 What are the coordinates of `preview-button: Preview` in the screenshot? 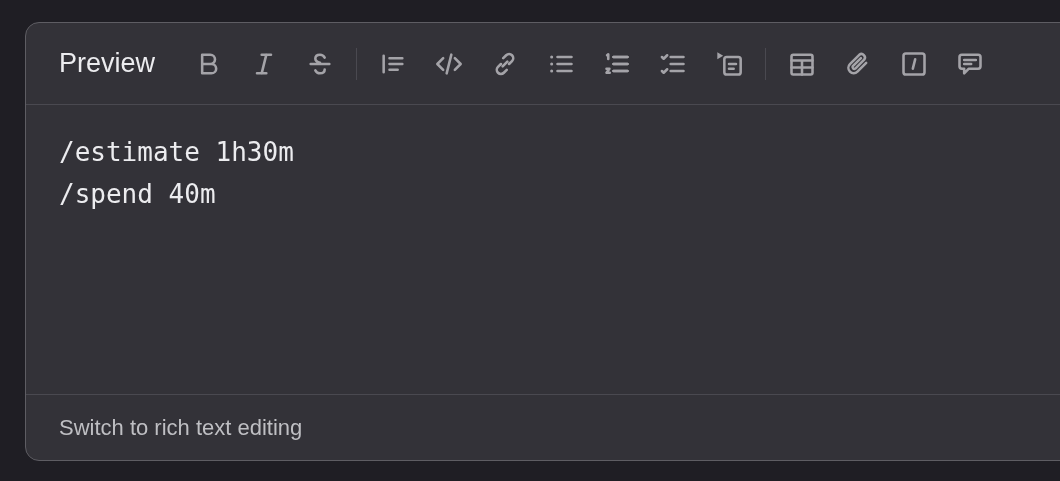 It's located at (107, 63).